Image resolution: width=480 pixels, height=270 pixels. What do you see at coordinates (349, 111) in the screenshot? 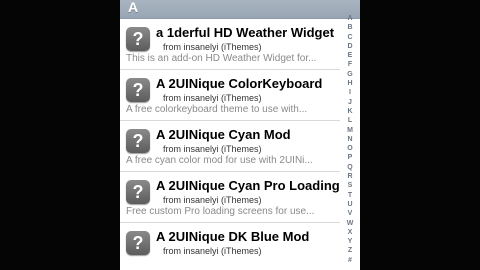
I see `index-letter: K` at bounding box center [349, 111].